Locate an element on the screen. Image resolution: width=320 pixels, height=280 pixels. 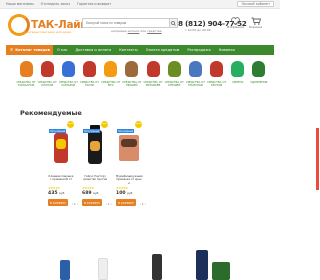
search-input is located at coordinates (126, 23).